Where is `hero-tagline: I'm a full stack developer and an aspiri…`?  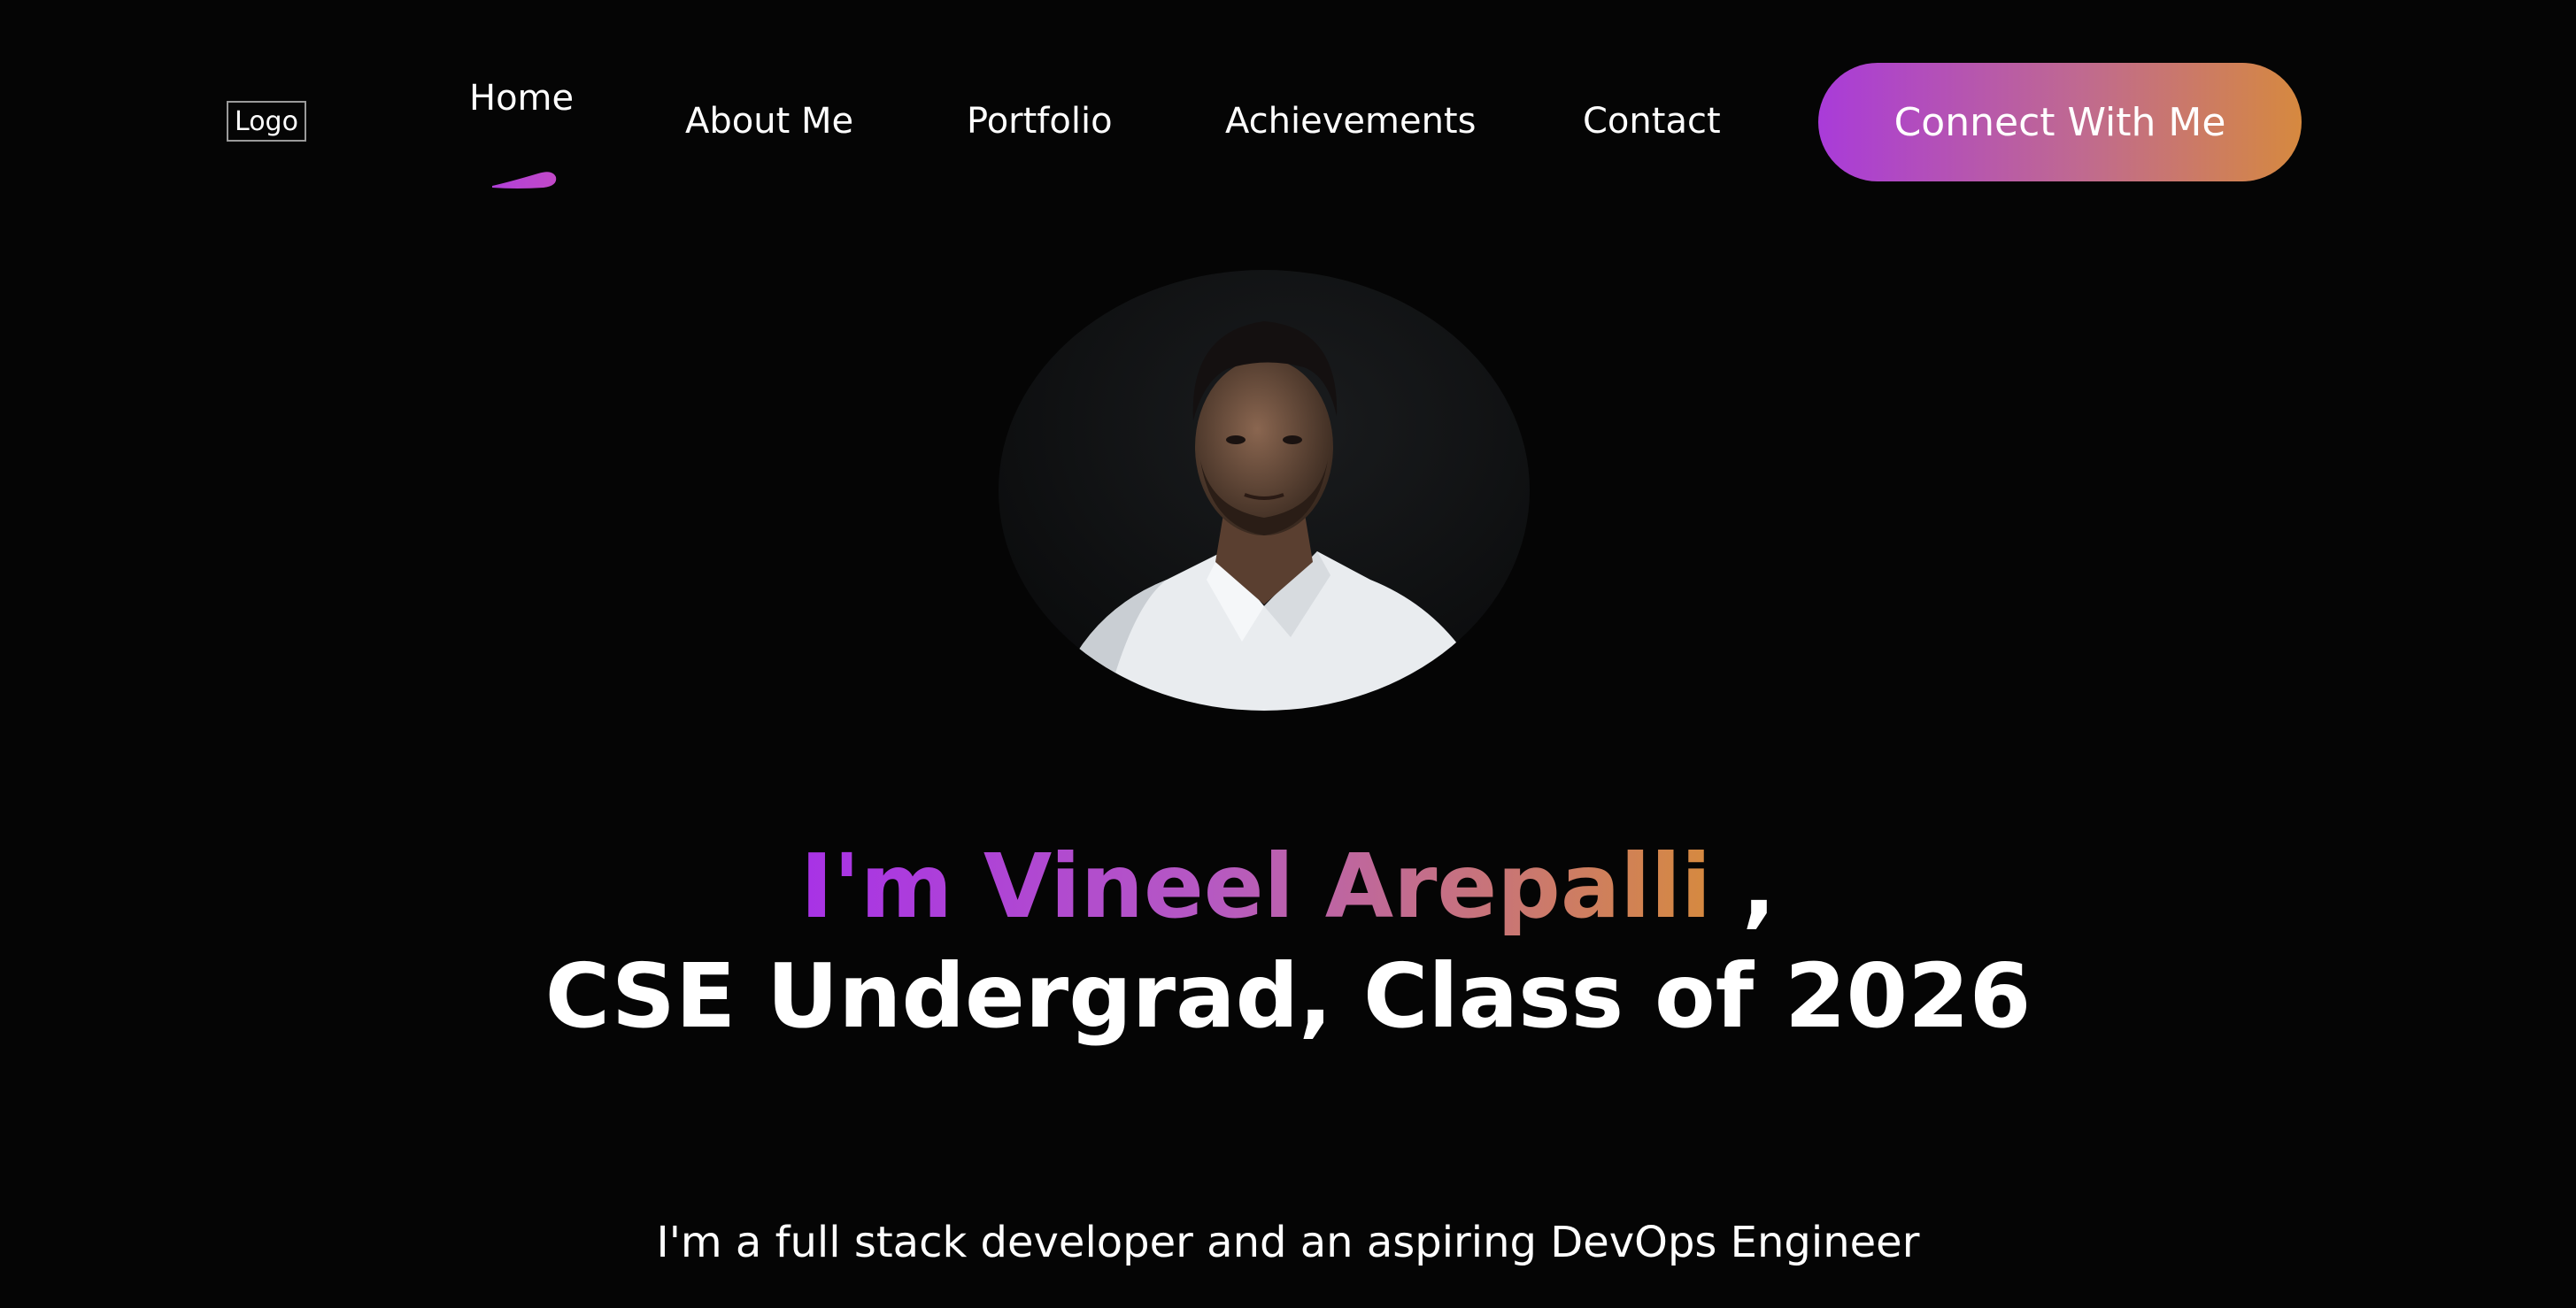 hero-tagline: I'm a full stack developer and an aspiri… is located at coordinates (1288, 1242).